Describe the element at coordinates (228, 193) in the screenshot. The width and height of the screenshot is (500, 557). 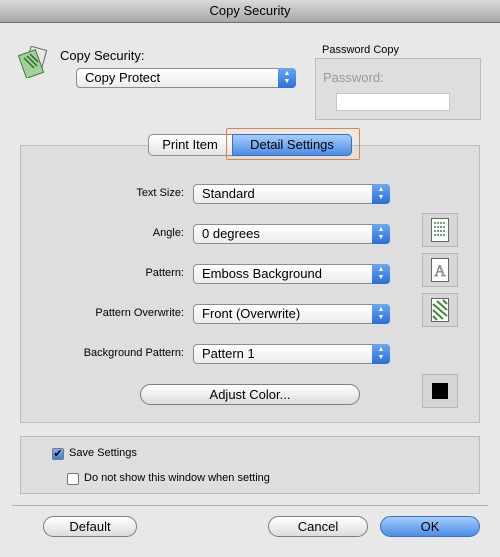
I see `text-size-value: Standard` at that location.